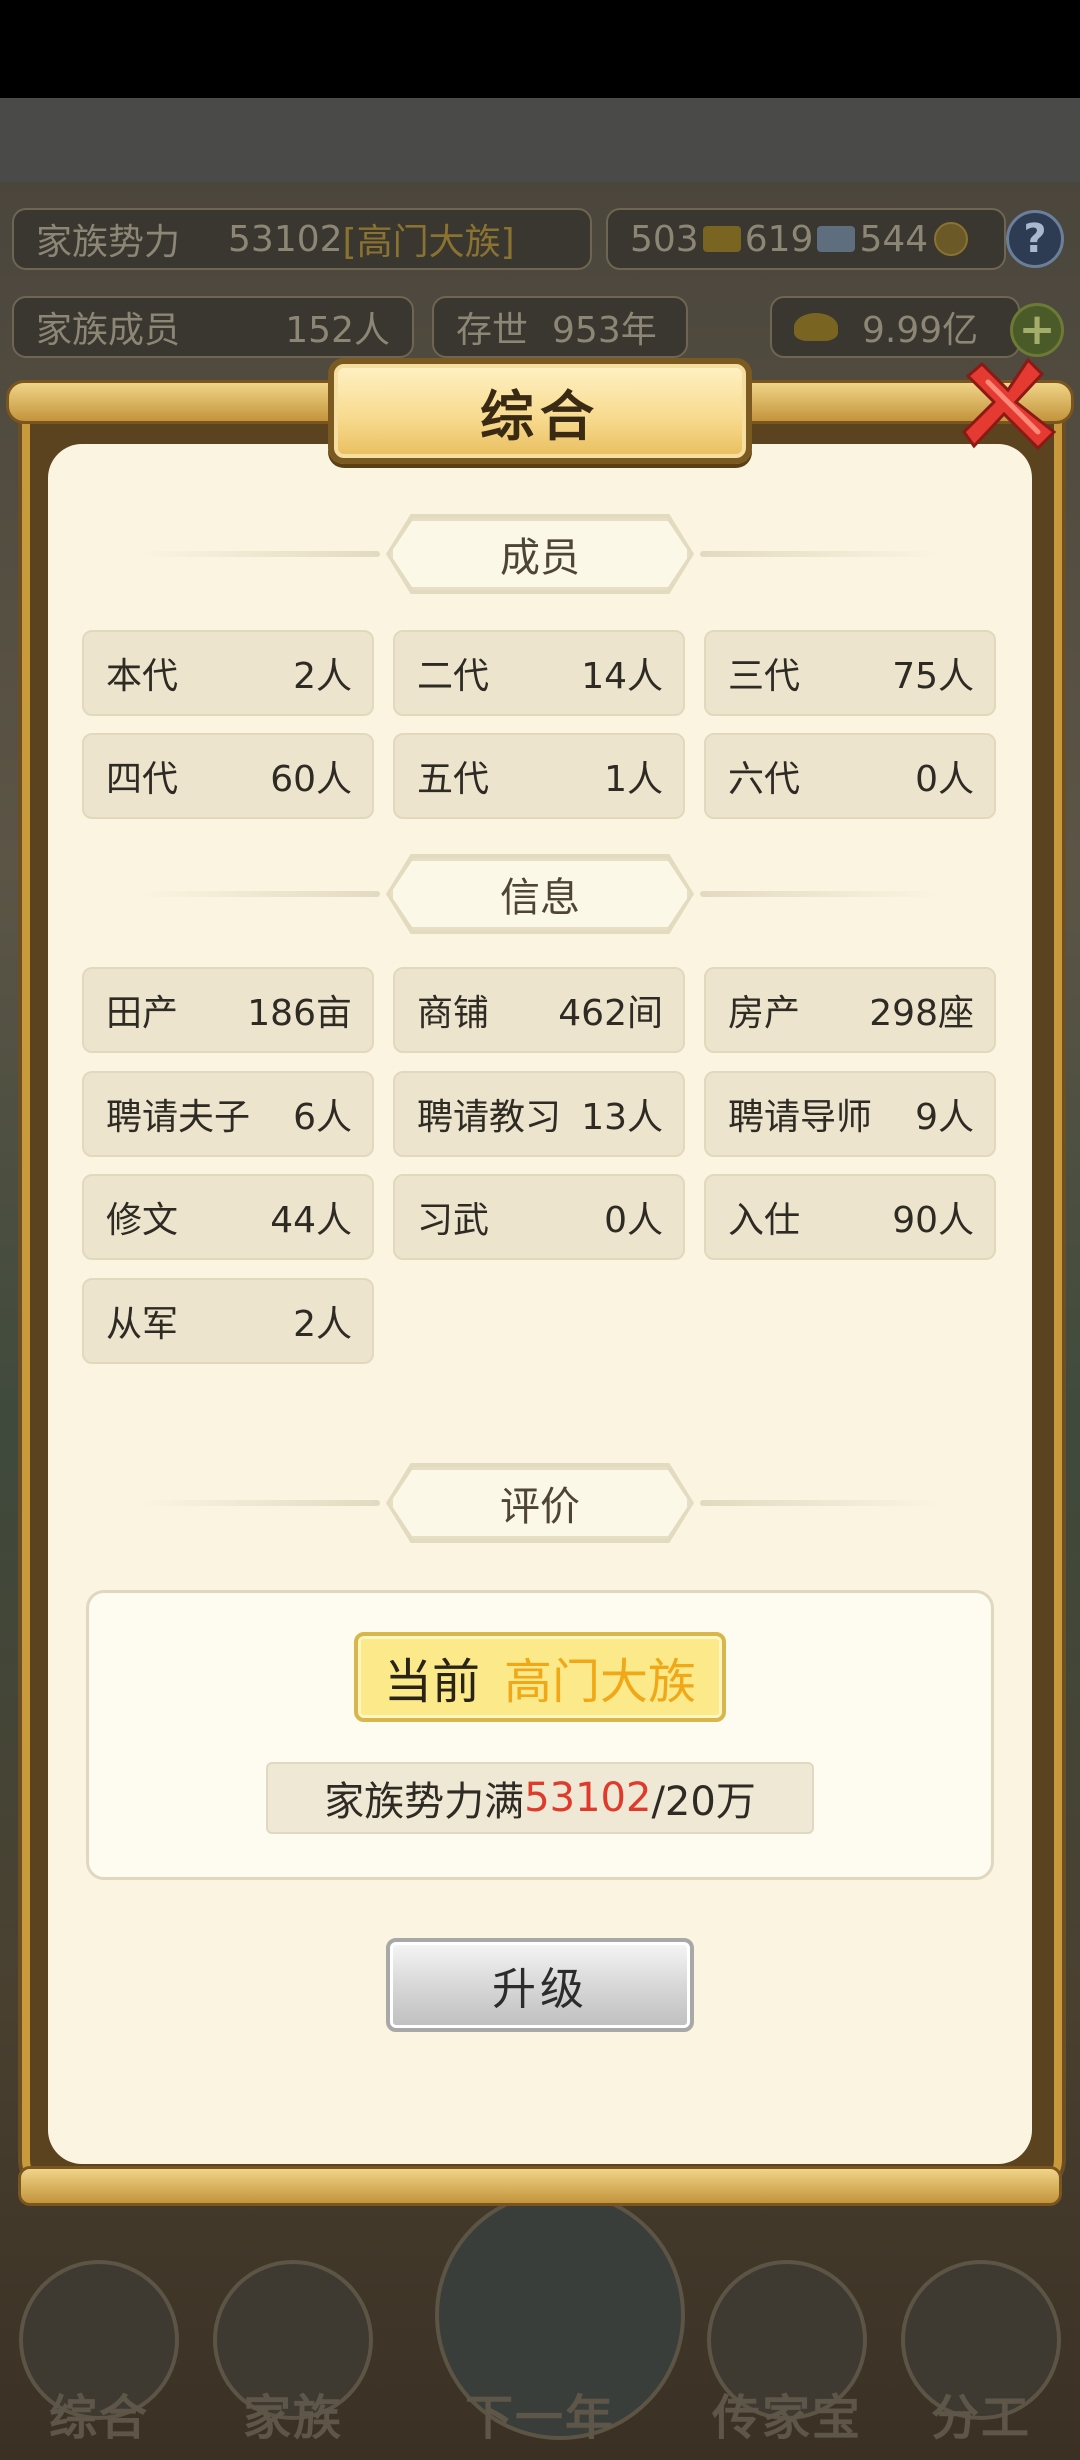 The height and width of the screenshot is (2460, 1080). I want to click on upgrade-button: 升级, so click(540, 1985).